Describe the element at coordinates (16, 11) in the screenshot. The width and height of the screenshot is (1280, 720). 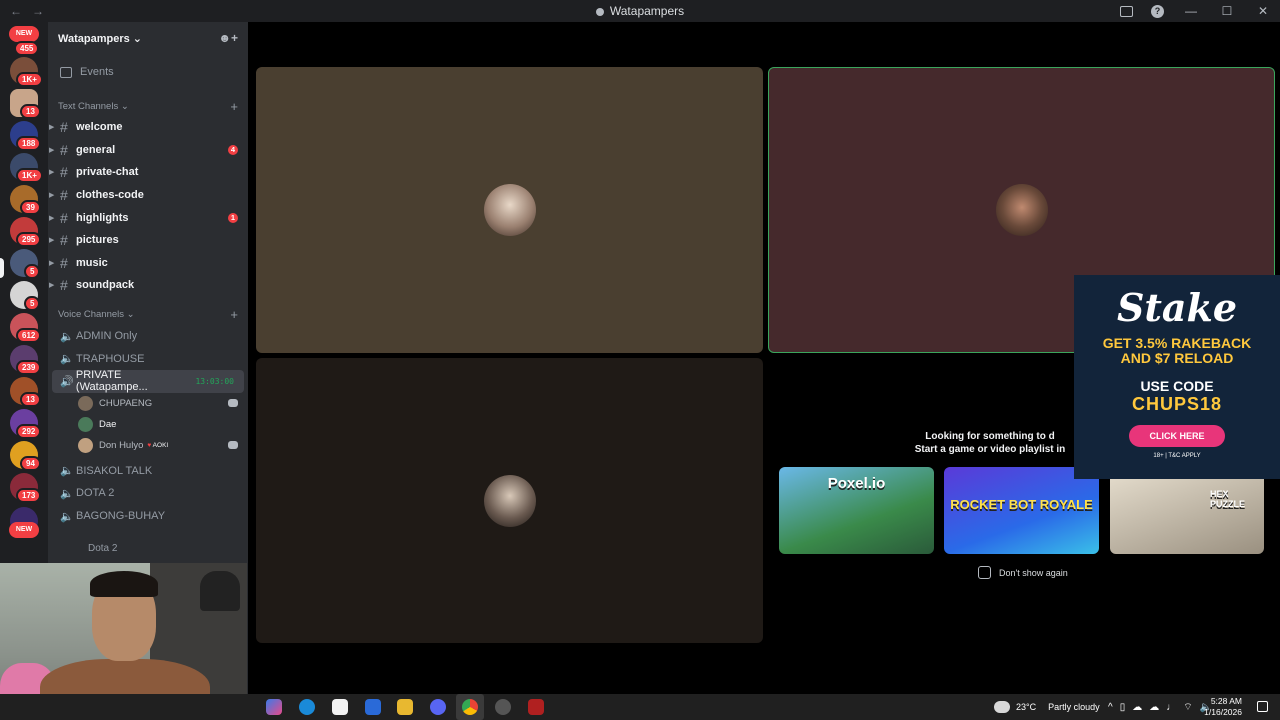
I see `back-arrow-icon: ←` at that location.